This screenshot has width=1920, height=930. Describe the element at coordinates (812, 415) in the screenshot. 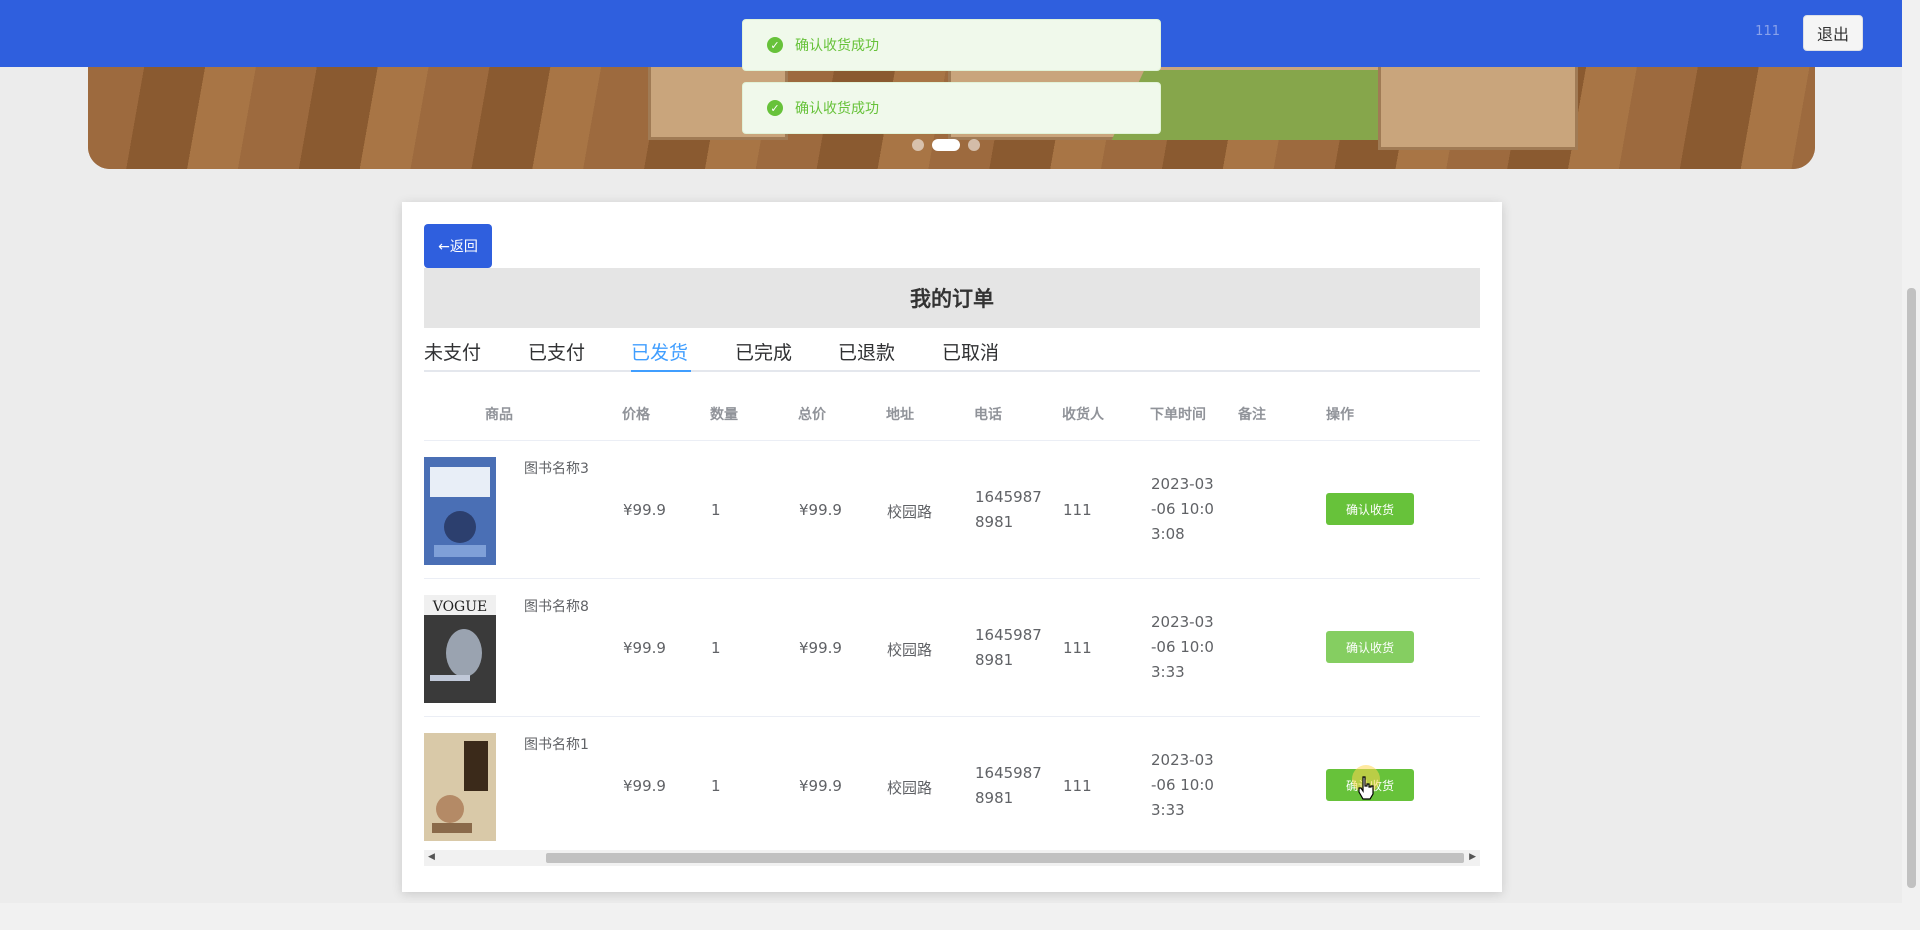

I see `column-header: 总价` at that location.